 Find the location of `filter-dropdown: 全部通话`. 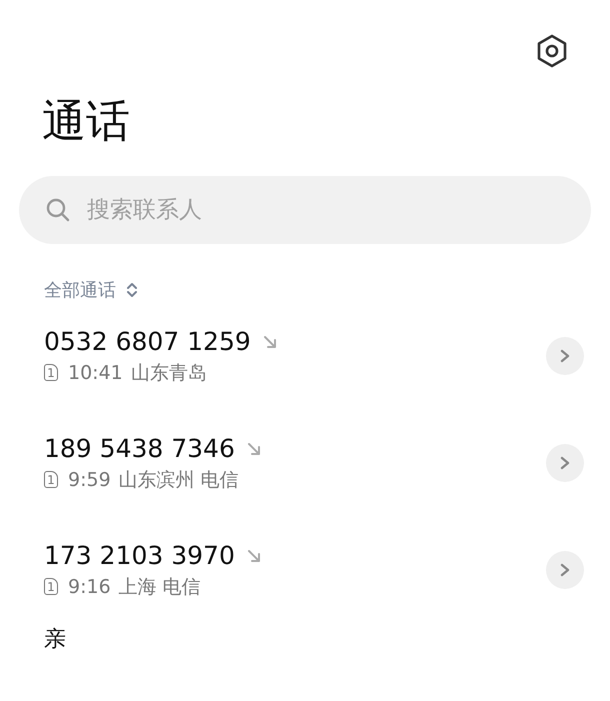

filter-dropdown: 全部通话 is located at coordinates (91, 290).